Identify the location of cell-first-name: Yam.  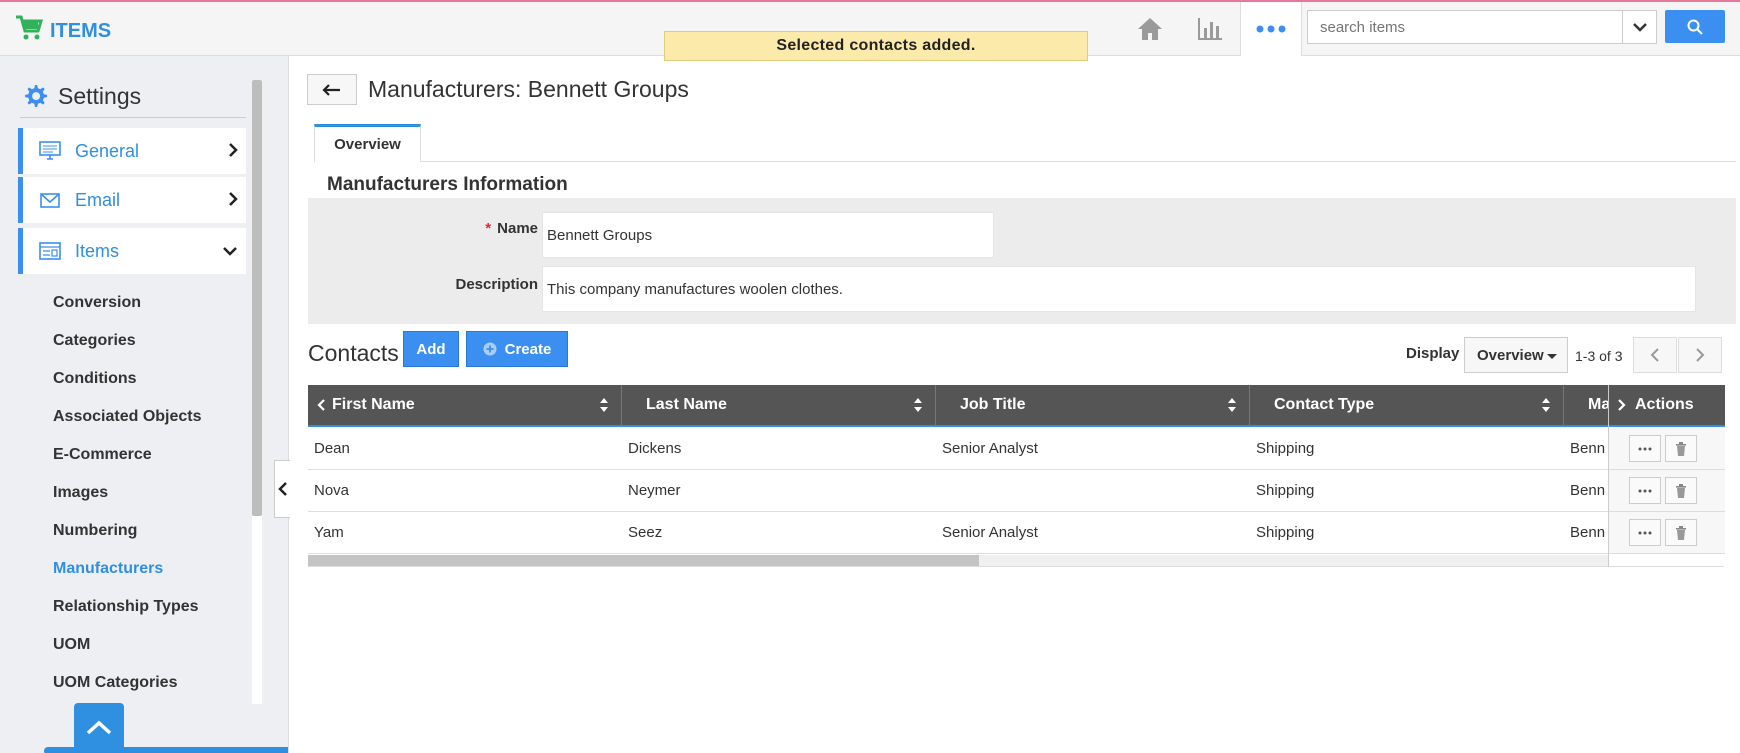
(329, 532).